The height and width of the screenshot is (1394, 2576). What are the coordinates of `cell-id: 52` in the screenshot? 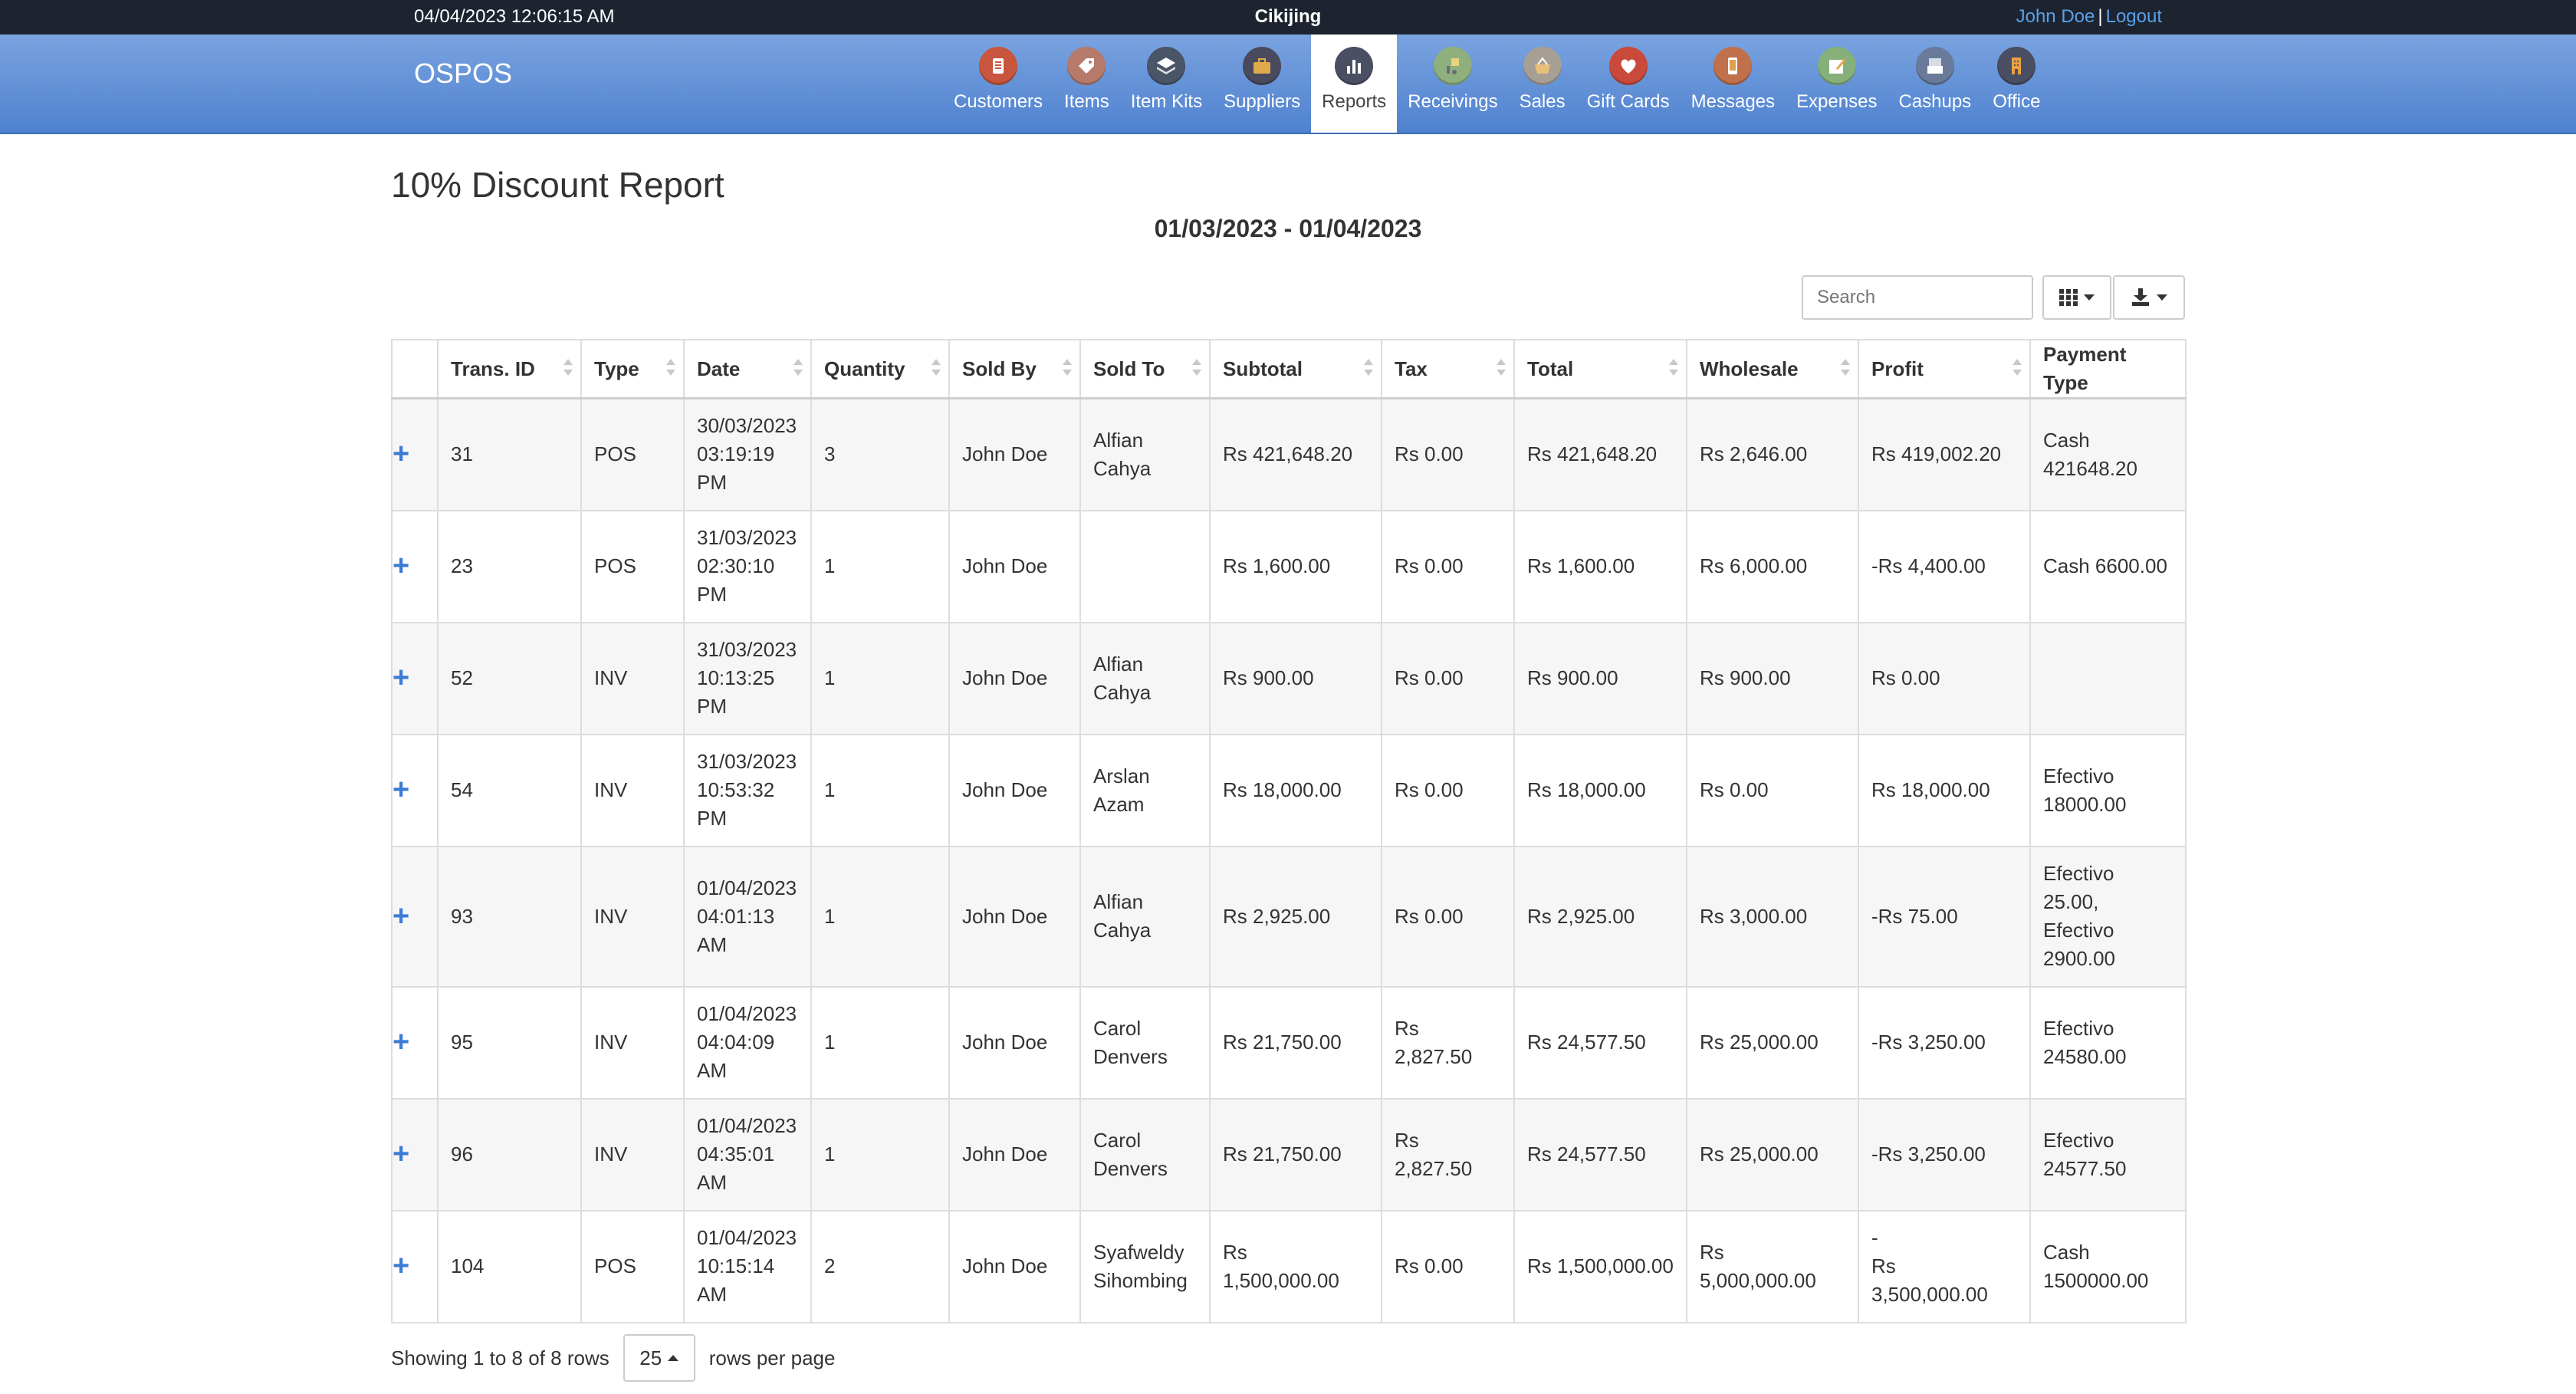 It's located at (510, 678).